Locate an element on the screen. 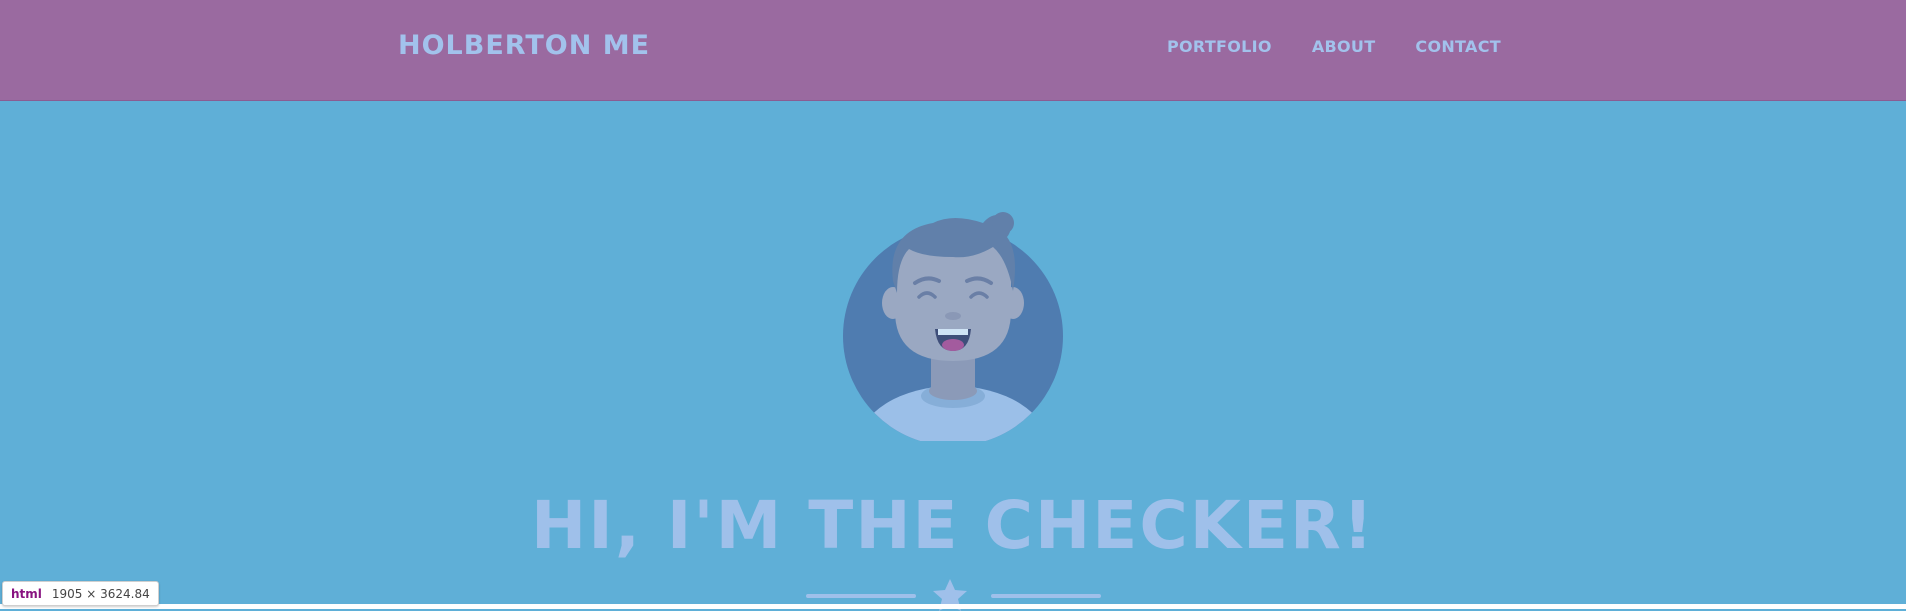 This screenshot has height=611, width=1906. devtools-element-tooltip: html 1905 × 3624.84 is located at coordinates (80, 593).